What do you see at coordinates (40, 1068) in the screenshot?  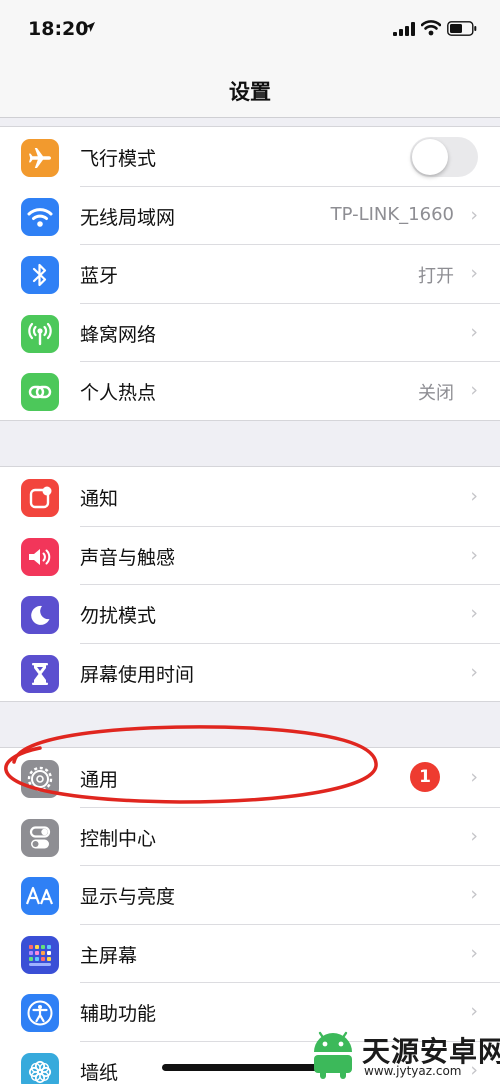 I see `wallpaper-icon` at bounding box center [40, 1068].